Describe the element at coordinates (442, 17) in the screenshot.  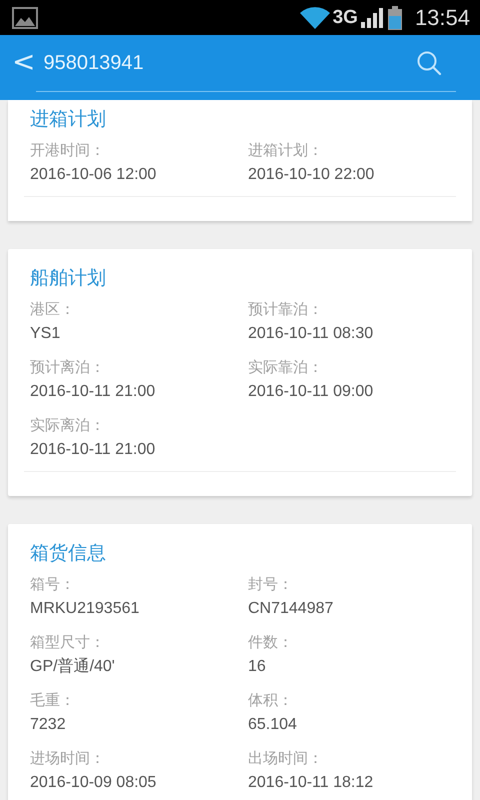
I see `clock: 13:54` at that location.